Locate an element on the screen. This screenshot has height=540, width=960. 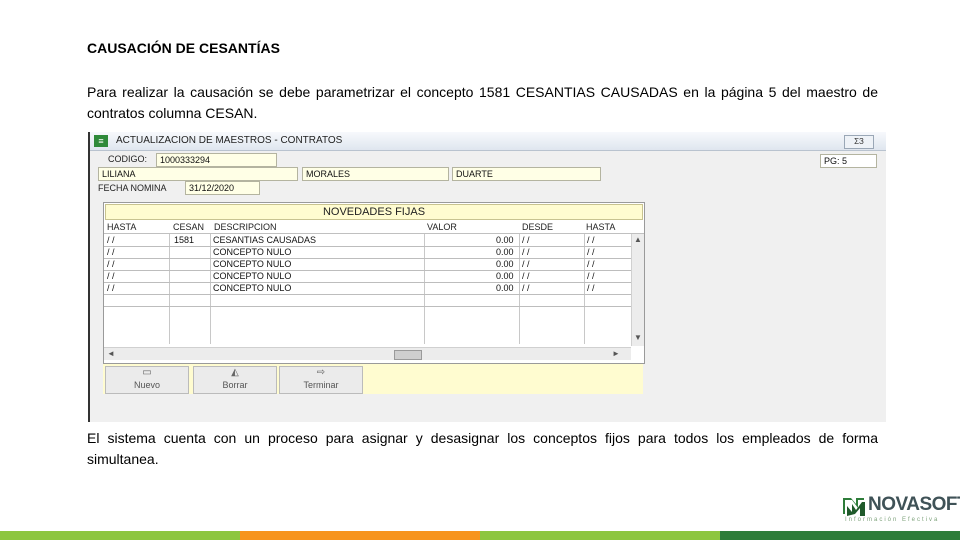
vertical-scrollbar: ▲ ▼ is located at coordinates (637, 290).